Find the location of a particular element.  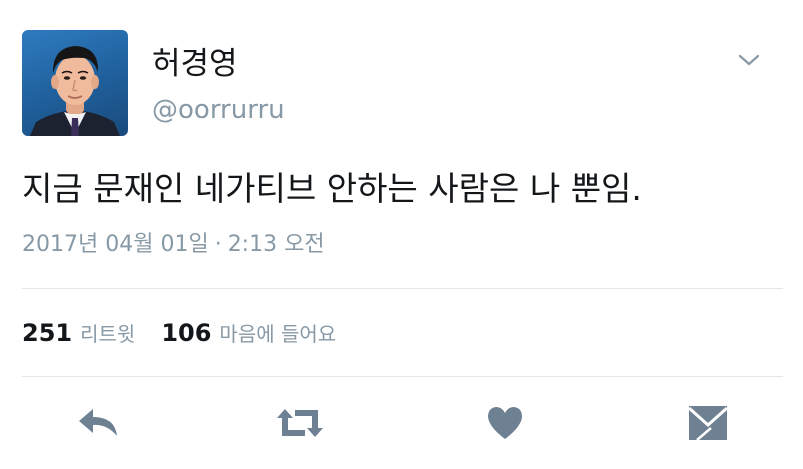

like-count: 106 is located at coordinates (186, 333).